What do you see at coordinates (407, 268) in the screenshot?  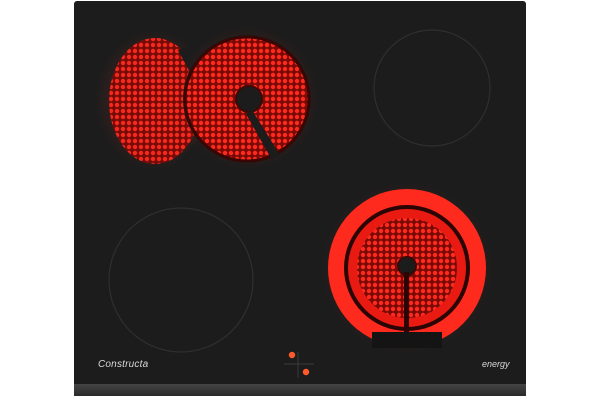 I see `zone-front-right` at bounding box center [407, 268].